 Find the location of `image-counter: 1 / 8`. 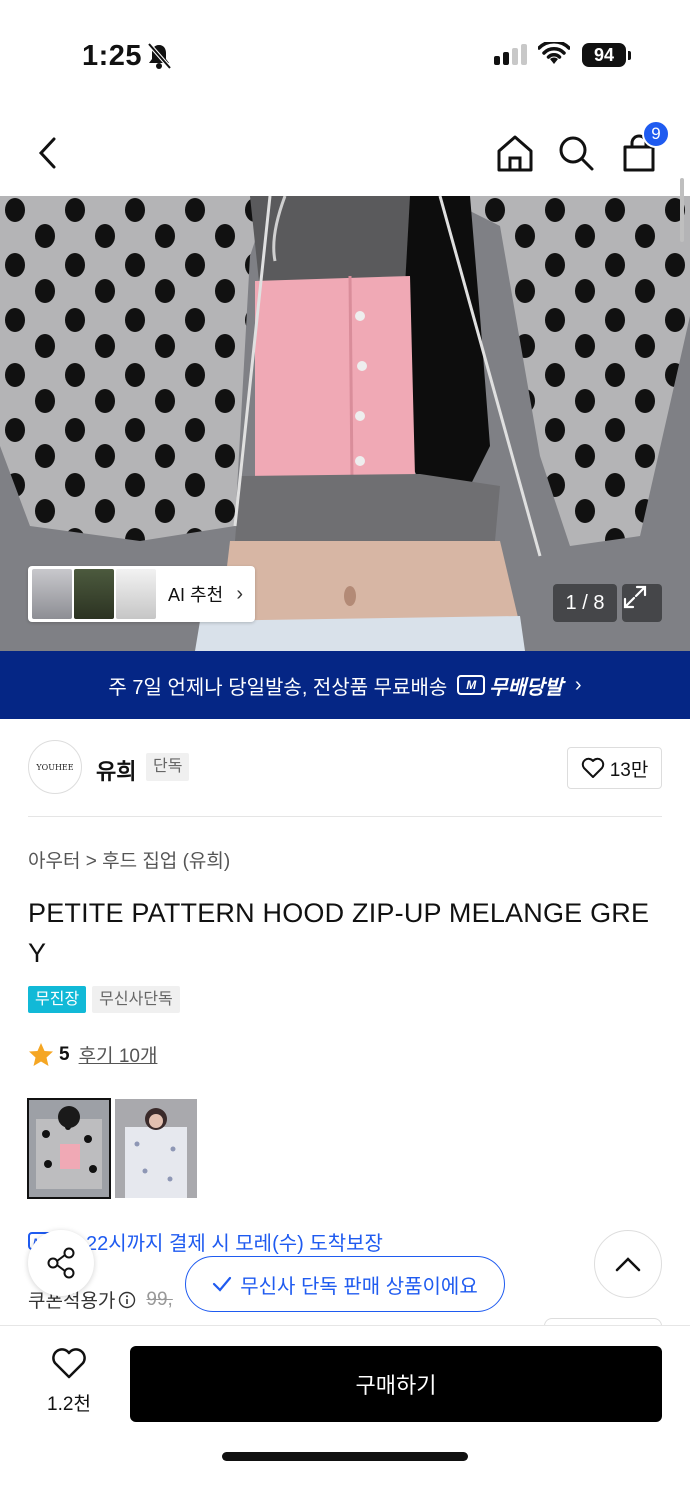

image-counter: 1 / 8 is located at coordinates (585, 603).